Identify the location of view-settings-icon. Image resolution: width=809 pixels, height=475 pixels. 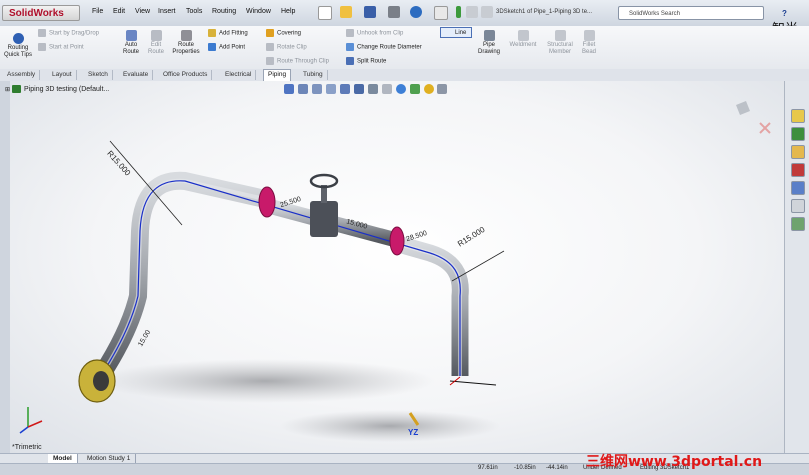
(442, 89).